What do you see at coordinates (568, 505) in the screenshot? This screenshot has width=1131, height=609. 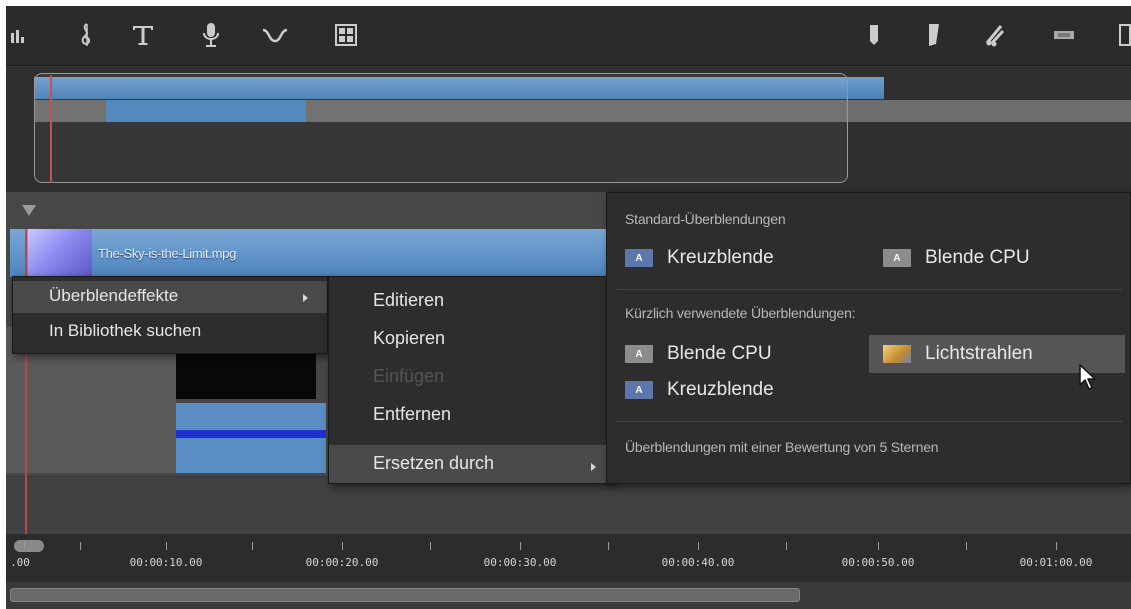 I see `lower-track` at bounding box center [568, 505].